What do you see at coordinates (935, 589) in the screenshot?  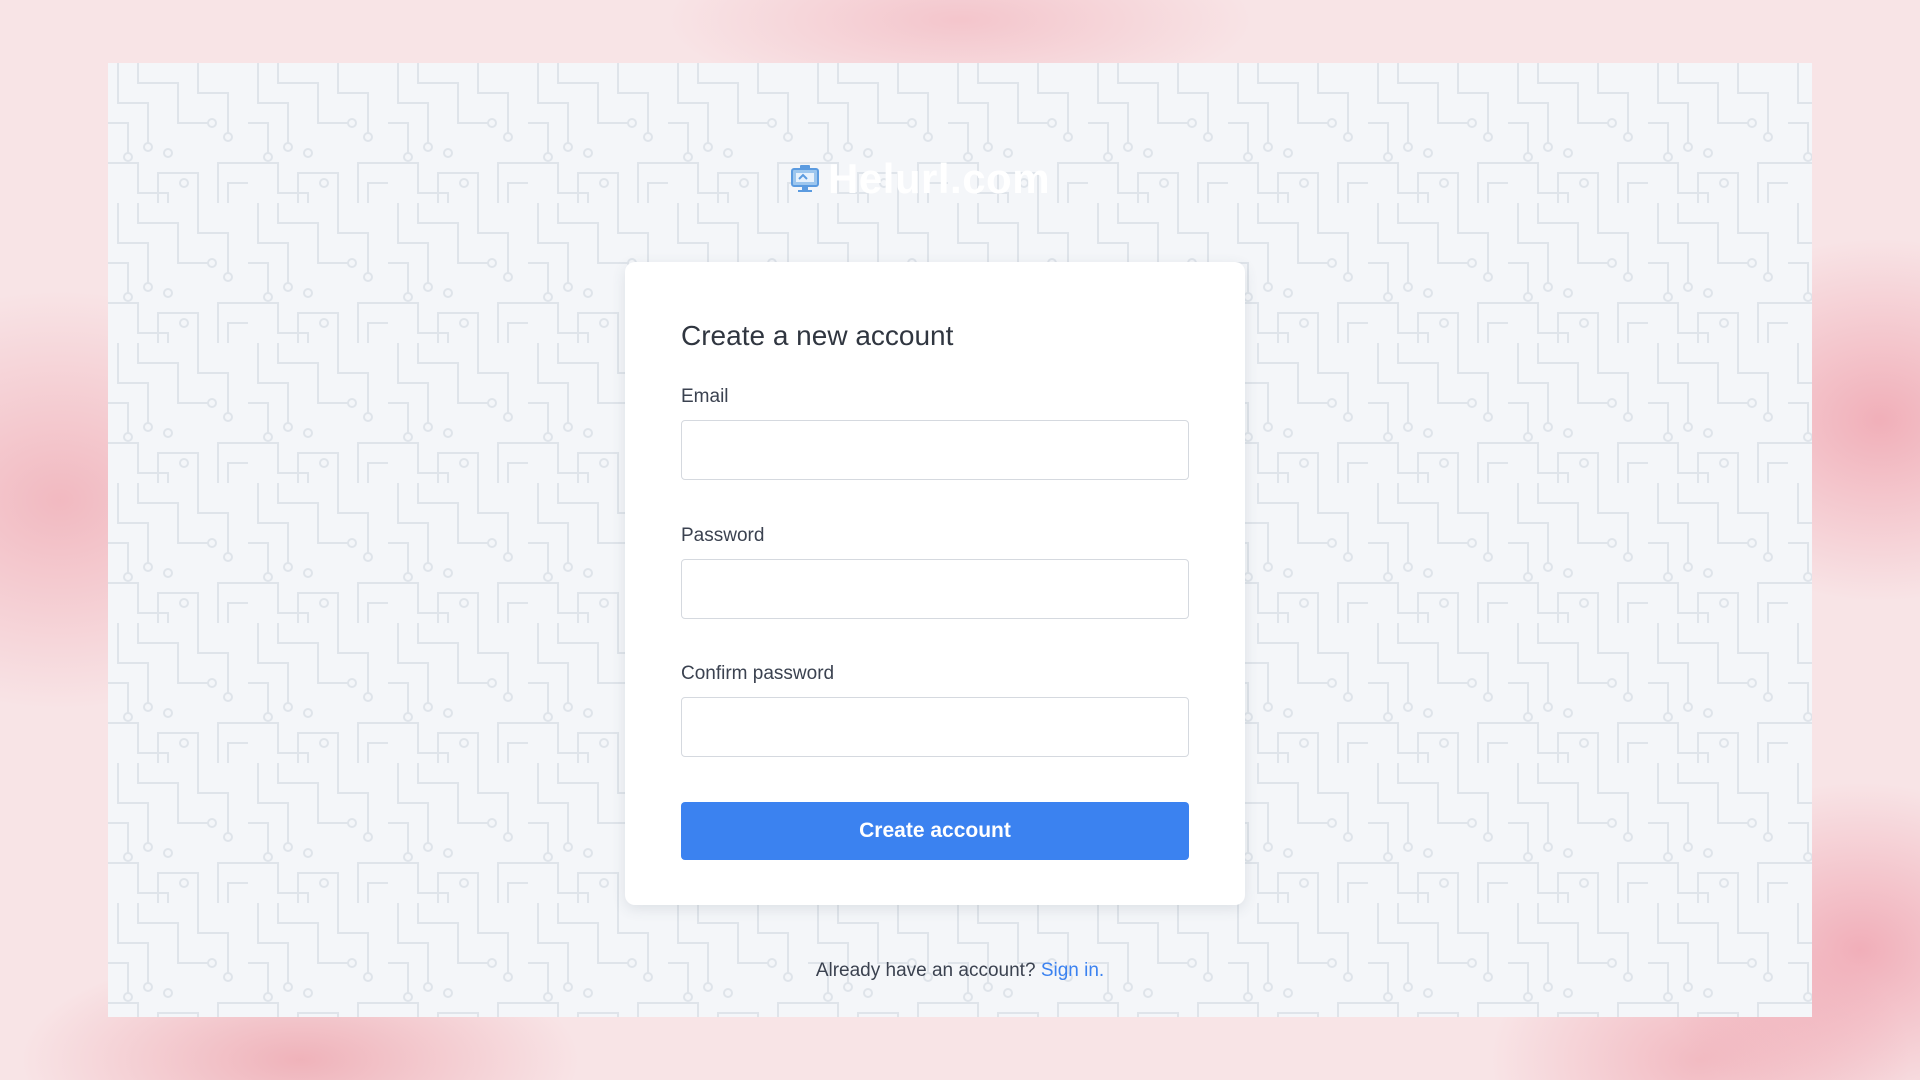 I see `password-field` at bounding box center [935, 589].